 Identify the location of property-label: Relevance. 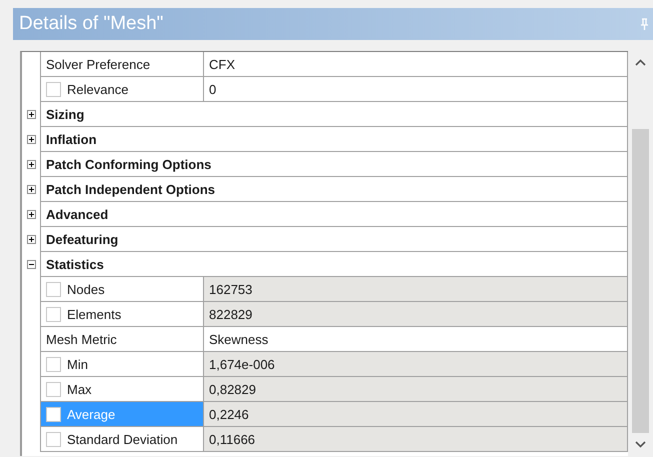
(121, 89).